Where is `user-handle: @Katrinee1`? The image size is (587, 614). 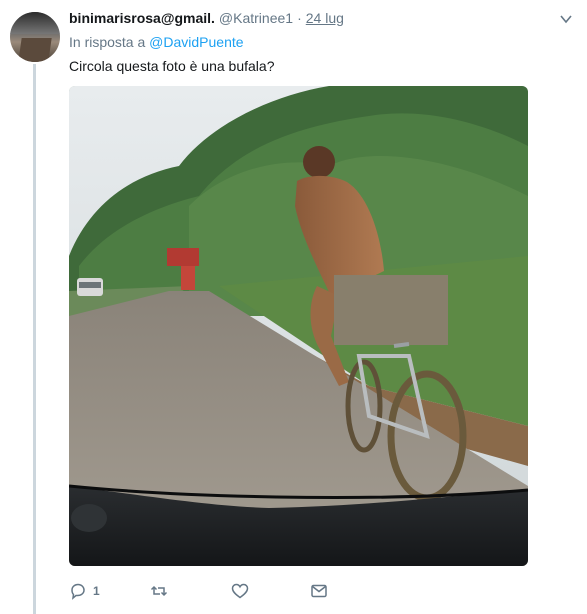
user-handle: @Katrinee1 is located at coordinates (256, 18).